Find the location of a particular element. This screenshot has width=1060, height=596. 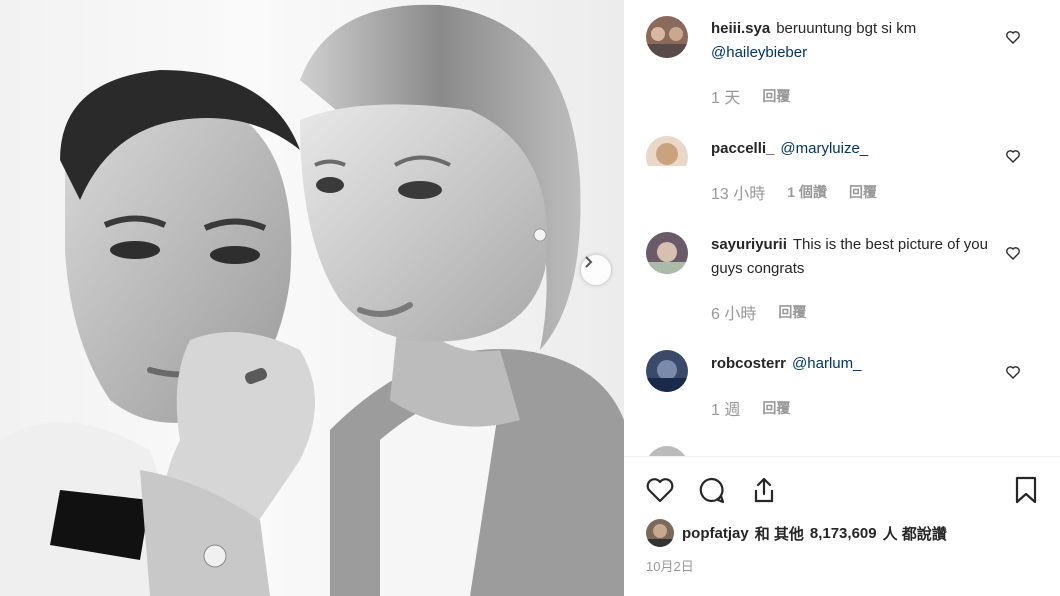

comment-mention: @harlum_ is located at coordinates (826, 363).